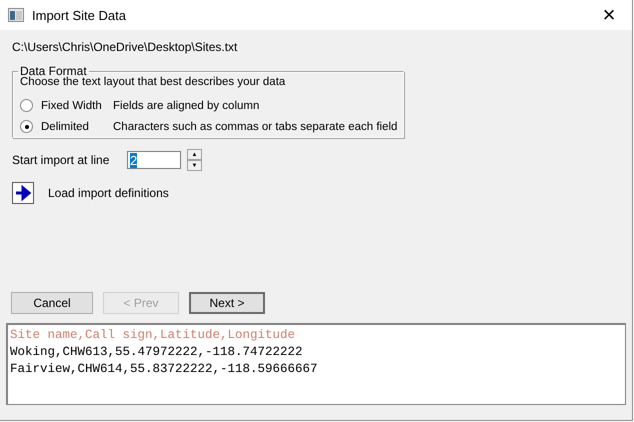 Image resolution: width=634 pixels, height=422 pixels. Describe the element at coordinates (154, 160) in the screenshot. I see `start-line-field: 2` at that location.